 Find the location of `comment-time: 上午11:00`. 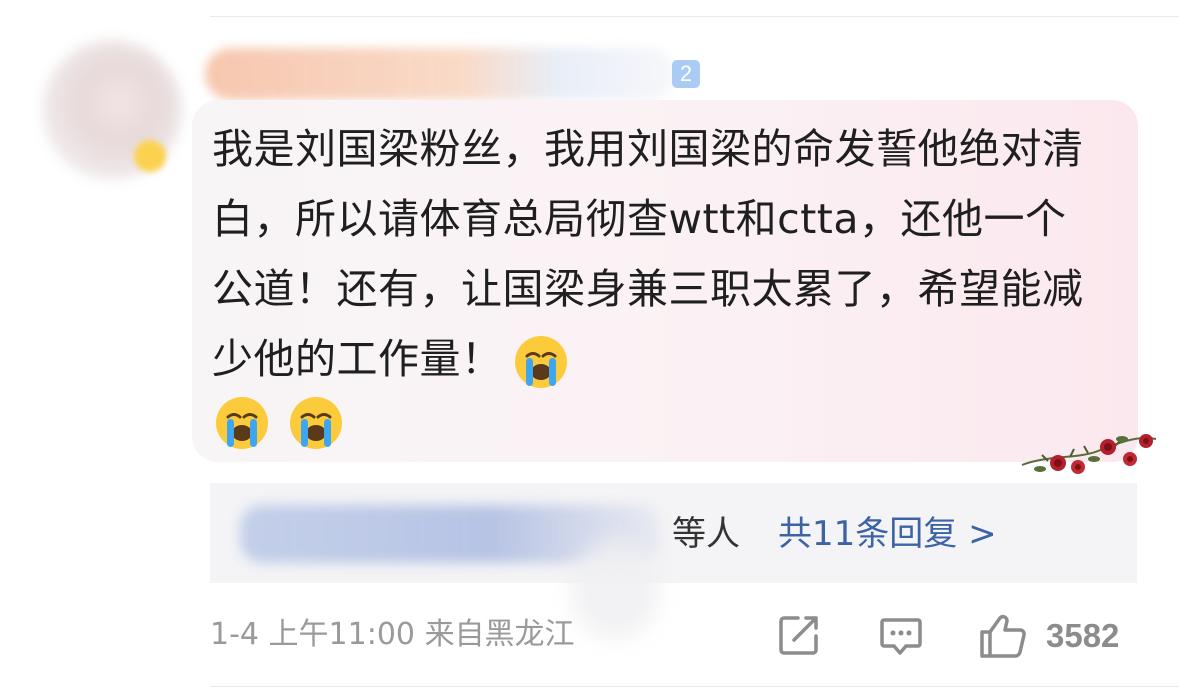

comment-time: 上午11:00 is located at coordinates (342, 634).